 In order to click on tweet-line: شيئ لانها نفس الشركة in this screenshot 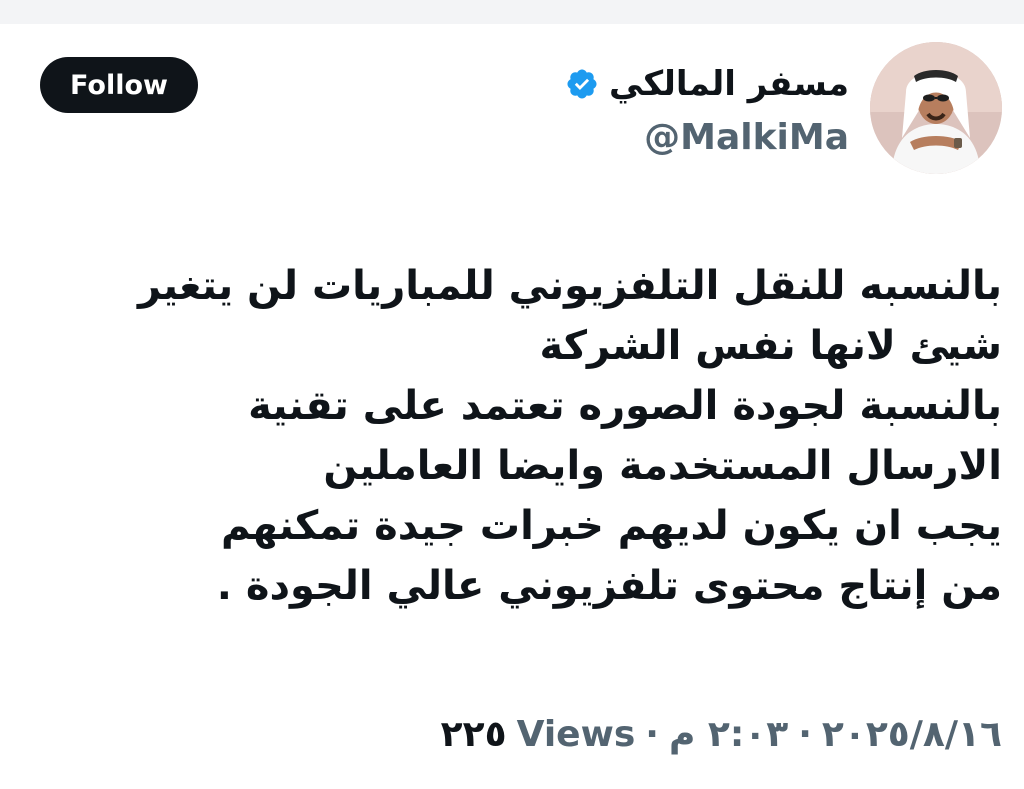, I will do `click(770, 346)`.